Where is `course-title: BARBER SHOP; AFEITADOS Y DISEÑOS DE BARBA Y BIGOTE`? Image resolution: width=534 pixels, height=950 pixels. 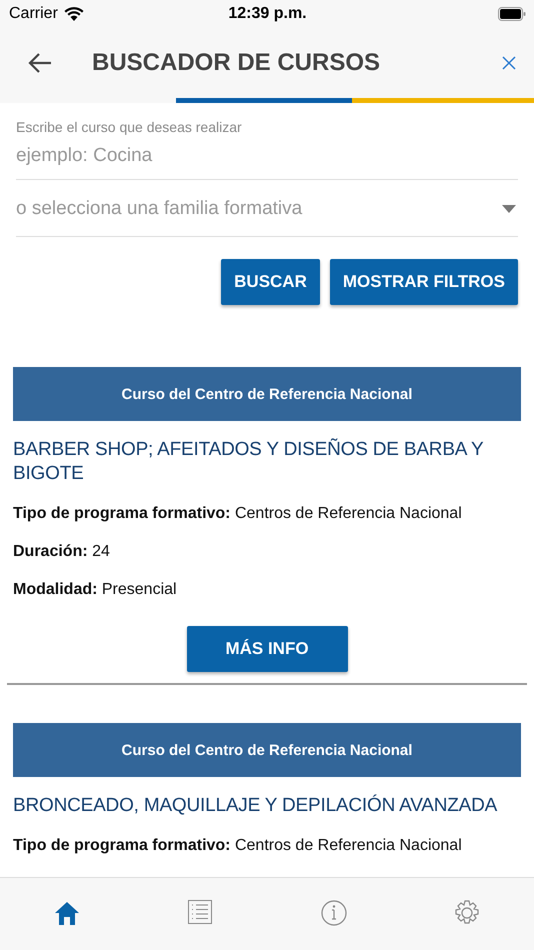
course-title: BARBER SHOP; AFEITADOS Y DISEÑOS DE BARBA Y BIGOTE is located at coordinates (267, 462).